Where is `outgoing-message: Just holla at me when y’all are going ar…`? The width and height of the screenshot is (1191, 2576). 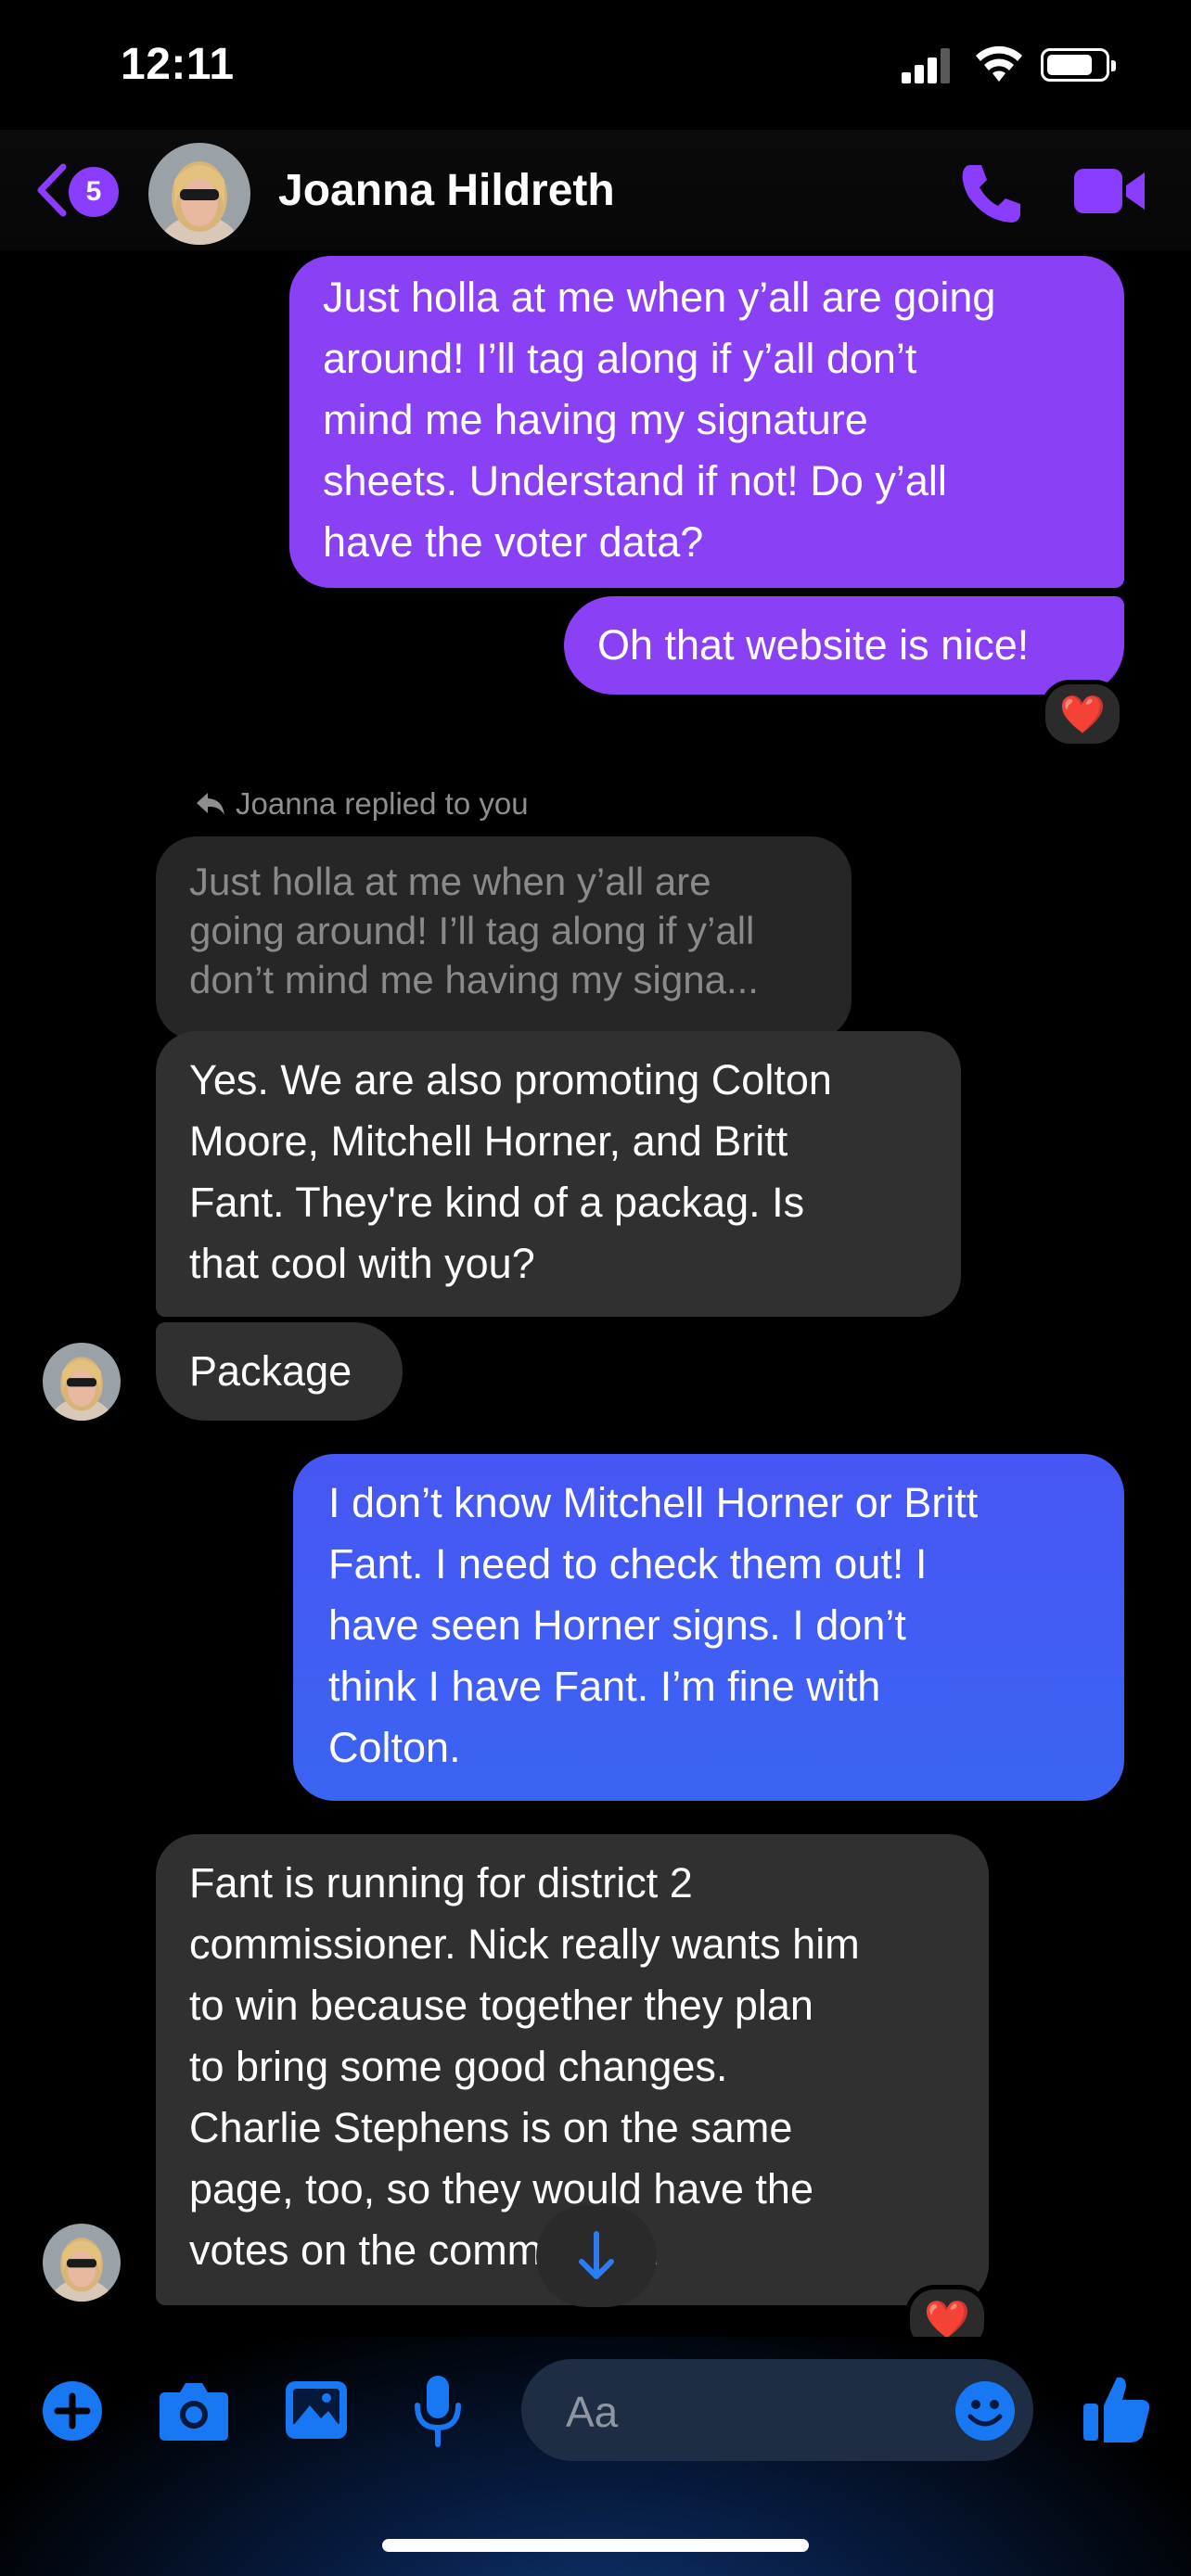
outgoing-message: Just holla at me when y’all are going ar… is located at coordinates (706, 422).